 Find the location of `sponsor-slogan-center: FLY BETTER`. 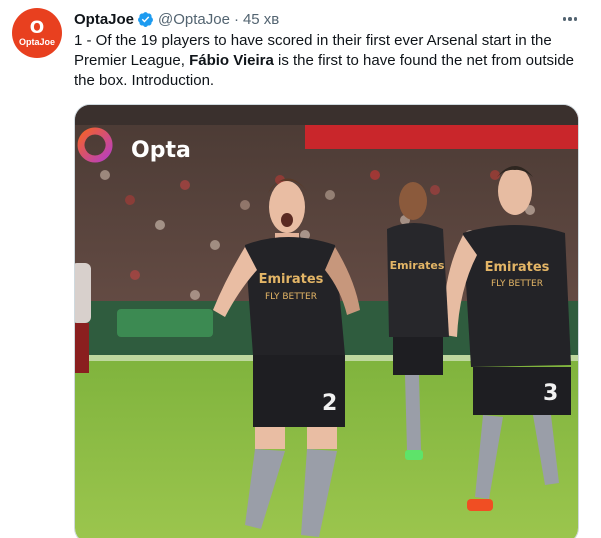

sponsor-slogan-center: FLY BETTER is located at coordinates (291, 297).